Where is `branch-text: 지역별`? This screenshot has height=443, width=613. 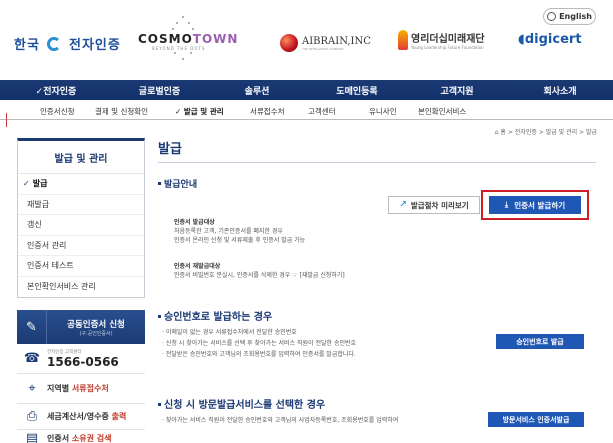
branch-text: 지역별 is located at coordinates (58, 388).